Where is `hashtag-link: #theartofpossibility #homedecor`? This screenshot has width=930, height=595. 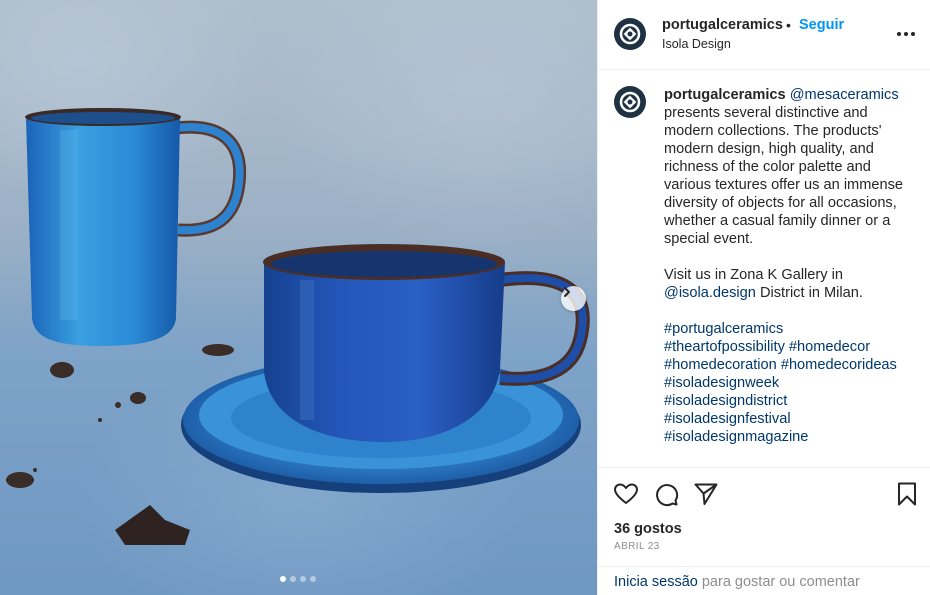
hashtag-link: #theartofpossibility #homedecor is located at coordinates (789, 347).